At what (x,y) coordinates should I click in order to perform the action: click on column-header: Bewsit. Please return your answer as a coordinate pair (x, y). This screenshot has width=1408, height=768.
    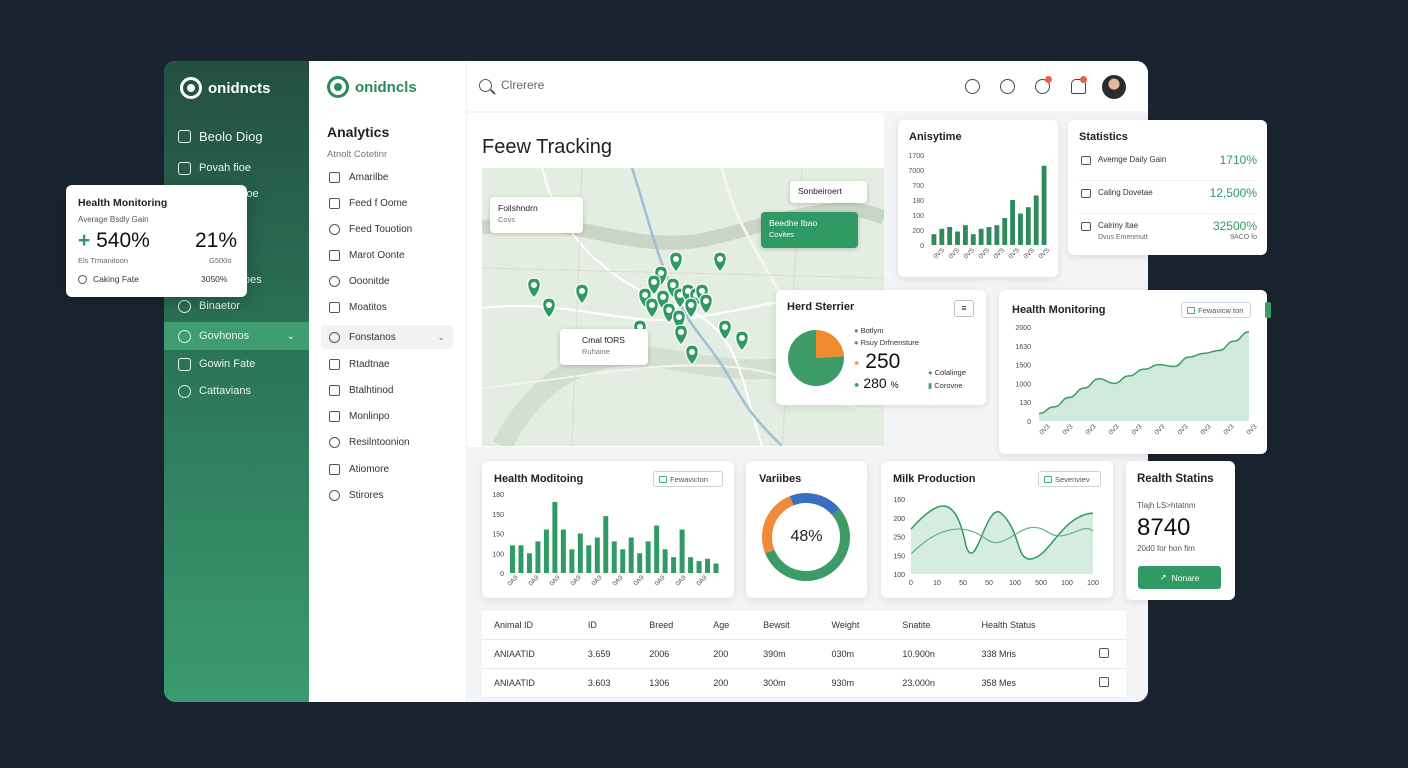
    Looking at the image, I should click on (785, 625).